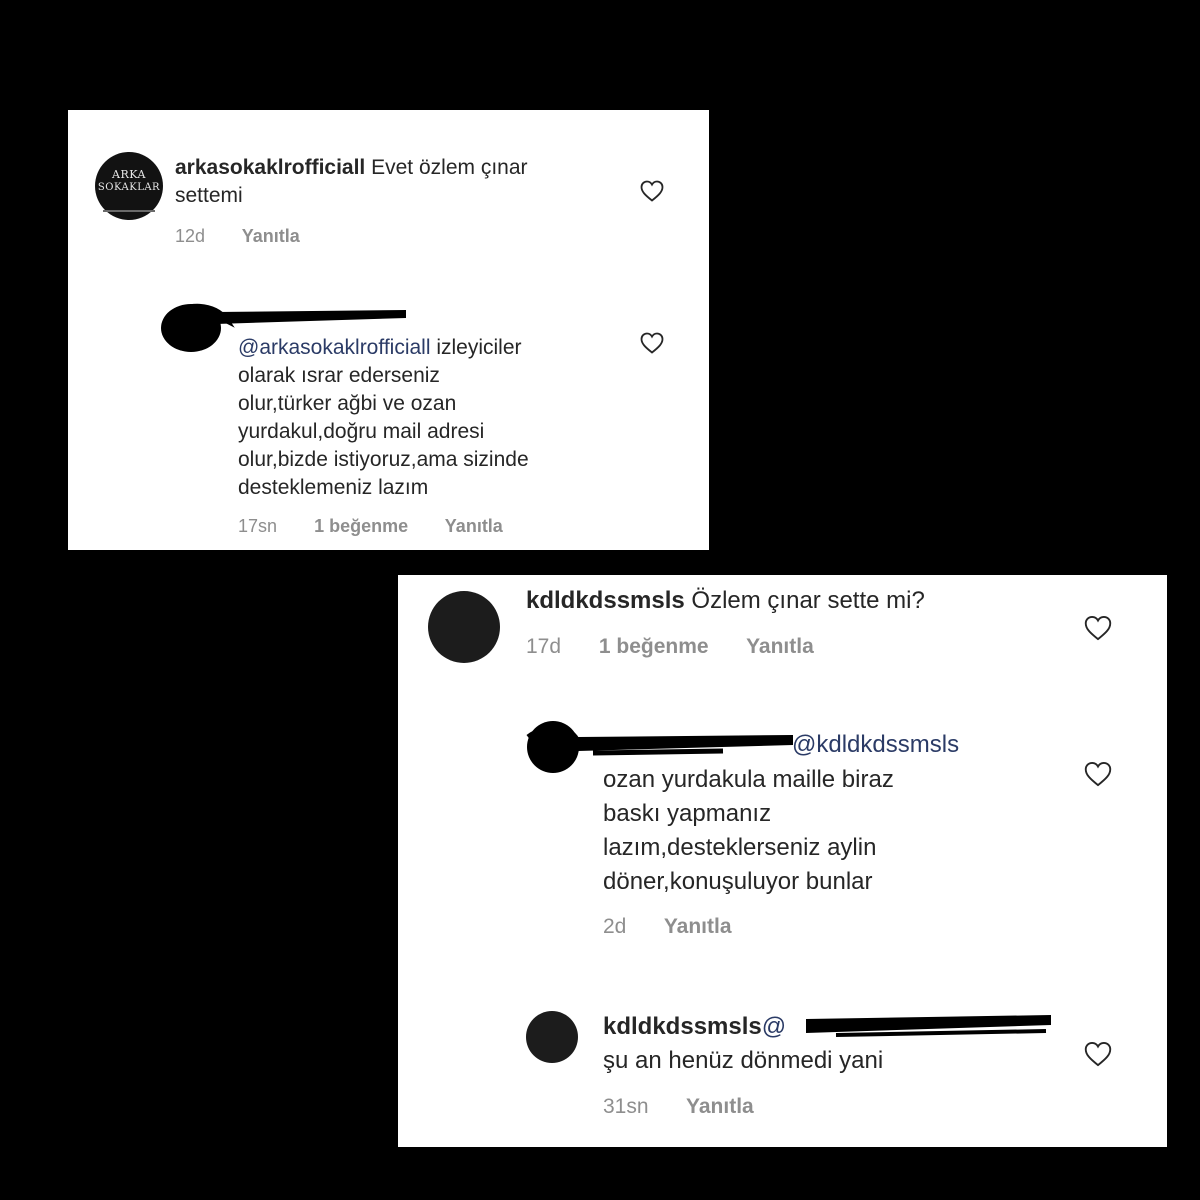 Image resolution: width=1200 pixels, height=1200 pixels. What do you see at coordinates (383, 459) in the screenshot?
I see `reply-text-line: olur,bizde istiyoruz,ama sizinde` at bounding box center [383, 459].